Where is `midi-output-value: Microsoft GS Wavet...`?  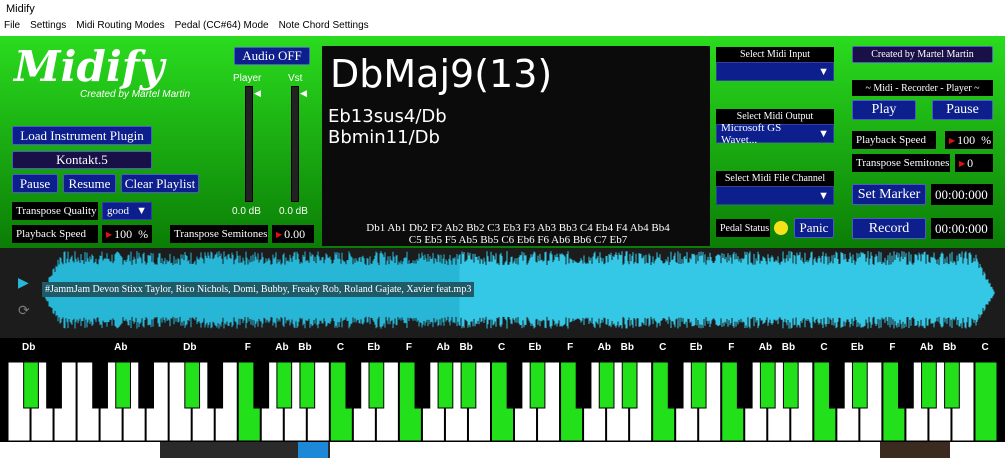 midi-output-value: Microsoft GS Wavet... is located at coordinates (751, 133).